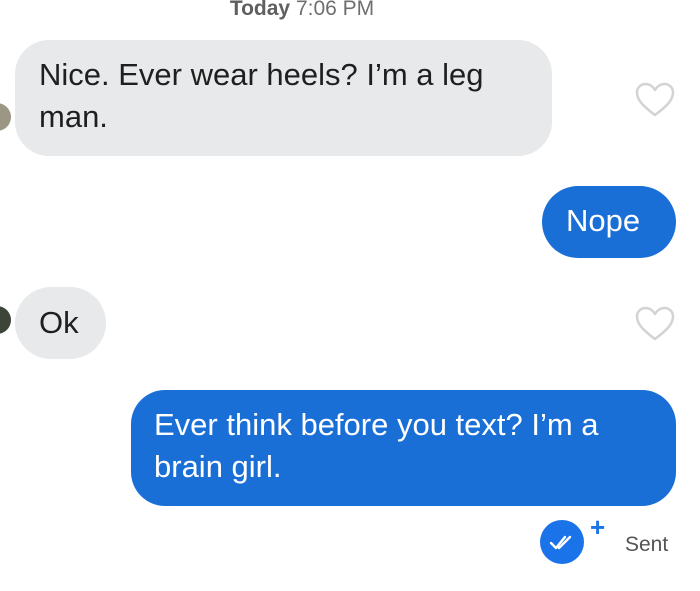  Describe the element at coordinates (609, 222) in the screenshot. I see `outgoing-message-bubble: Nope` at that location.